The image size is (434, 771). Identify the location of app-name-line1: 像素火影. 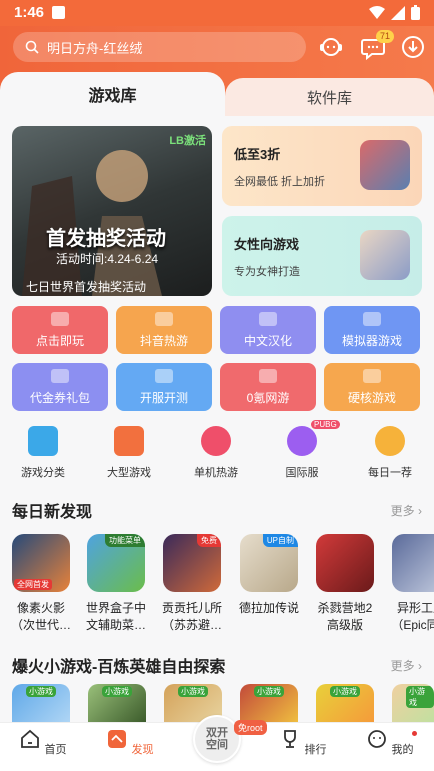
(40, 608).